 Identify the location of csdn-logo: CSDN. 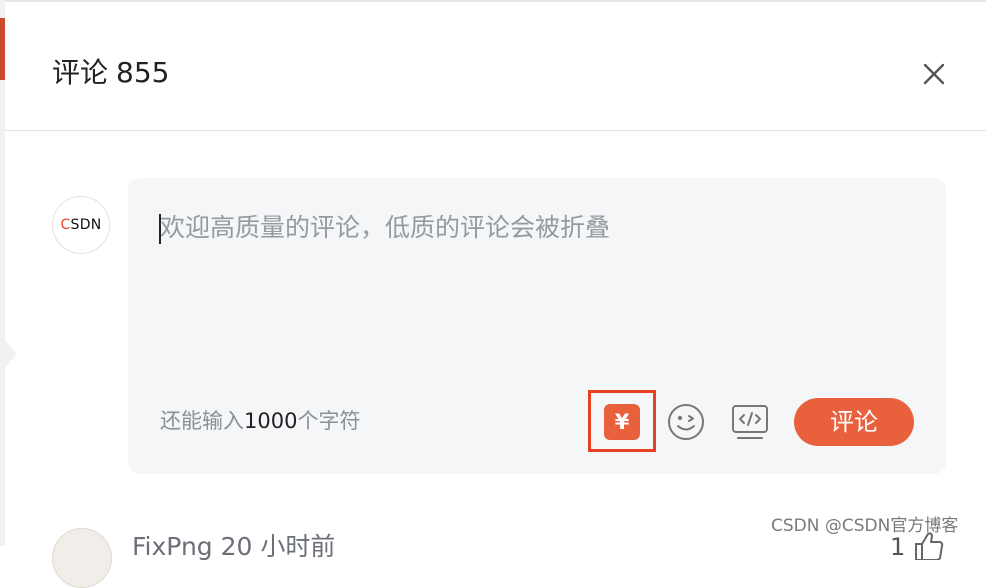
(81, 225).